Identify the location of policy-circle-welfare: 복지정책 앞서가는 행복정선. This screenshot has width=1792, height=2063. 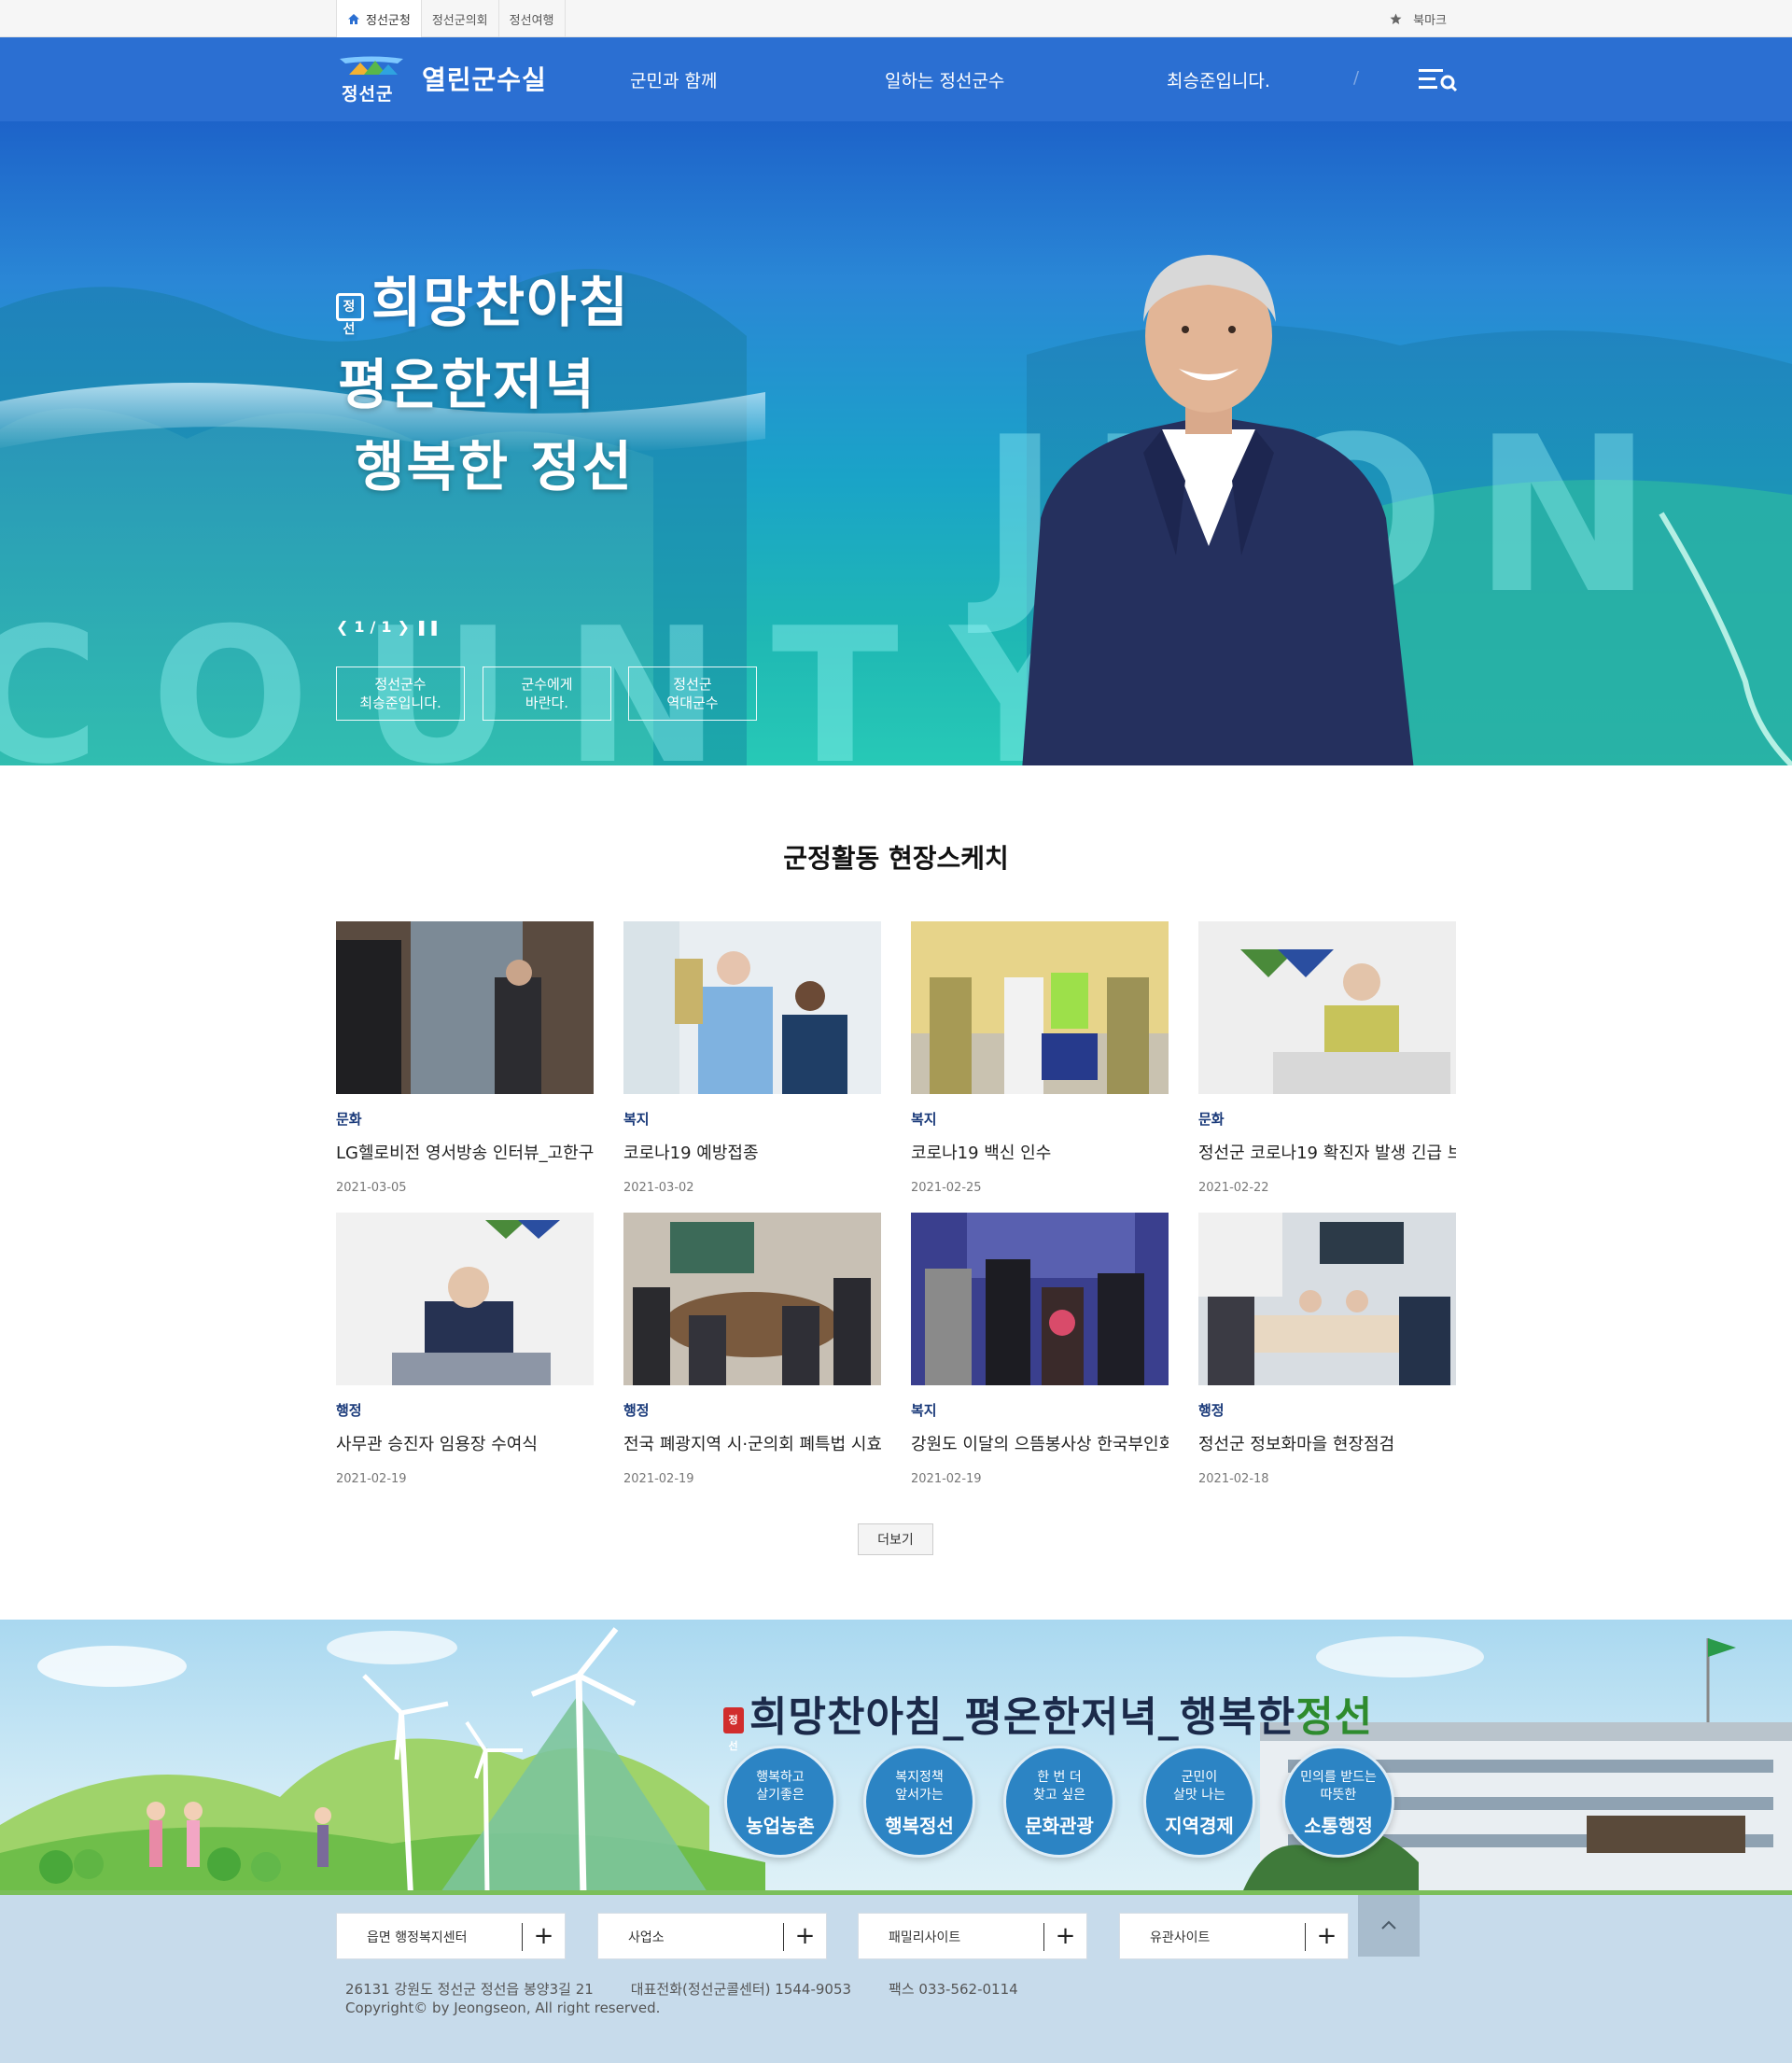
(919, 1802).